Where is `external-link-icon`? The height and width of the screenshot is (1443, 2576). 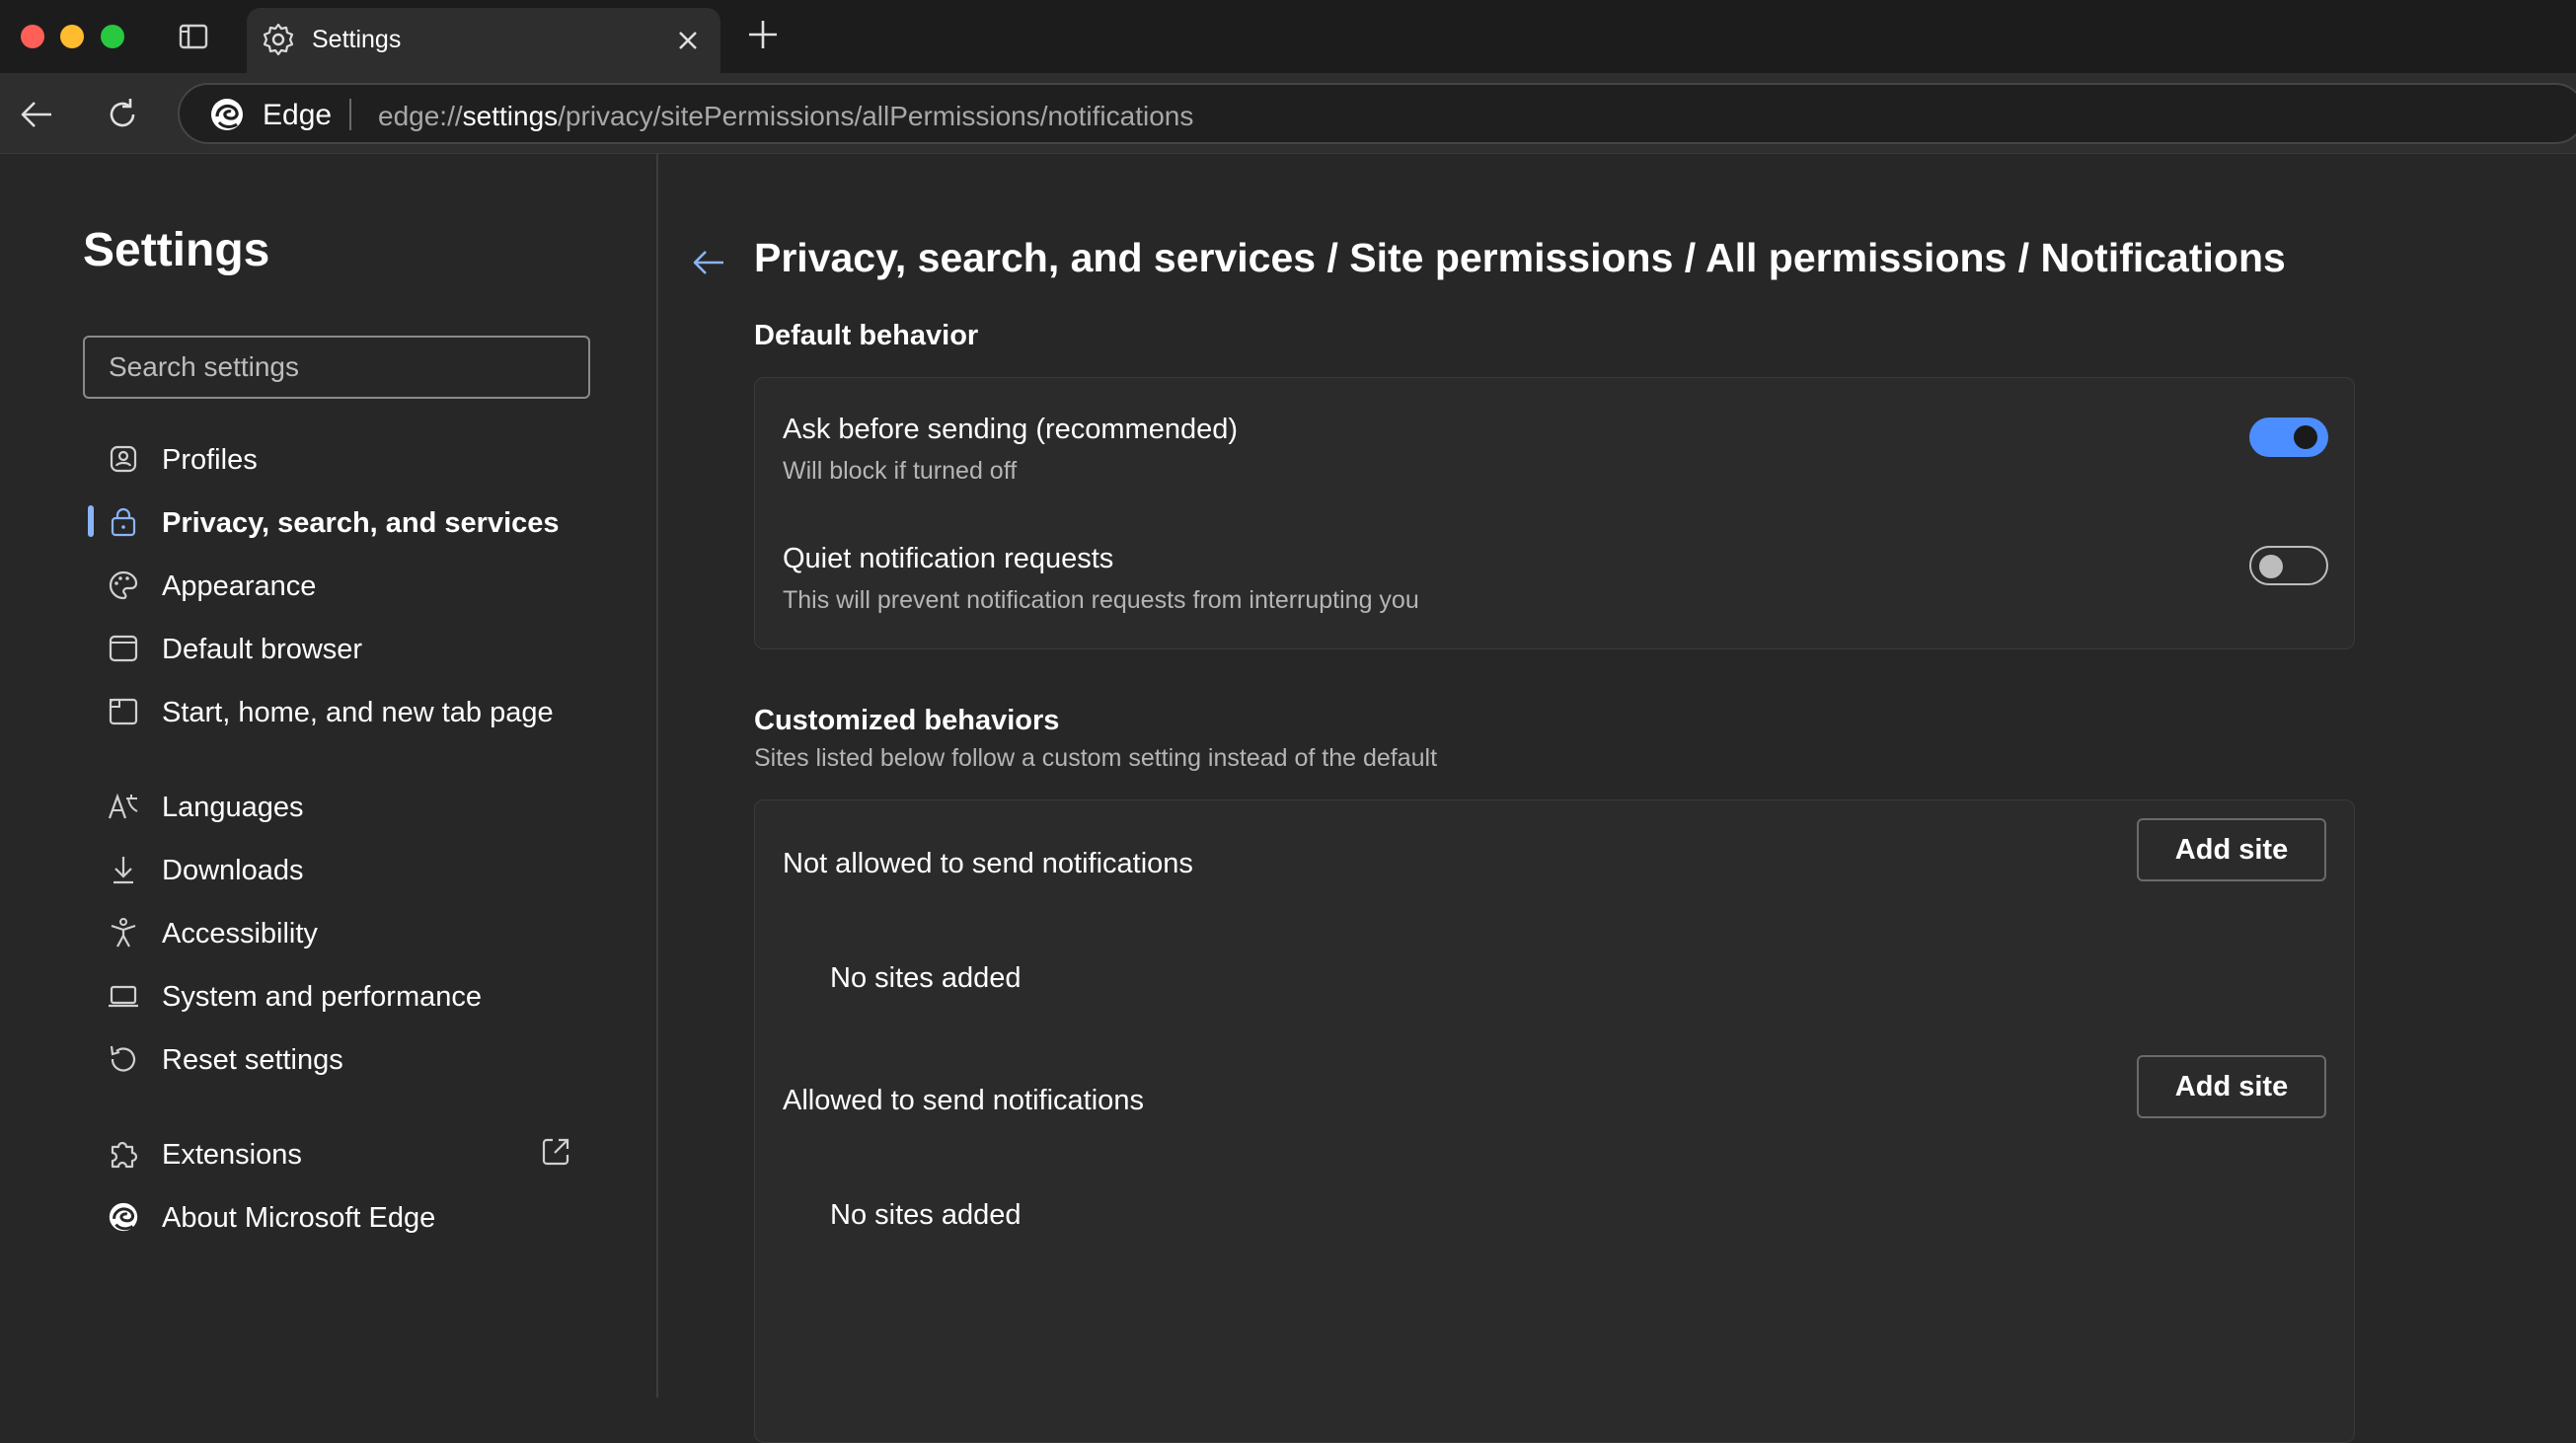 external-link-icon is located at coordinates (555, 1152).